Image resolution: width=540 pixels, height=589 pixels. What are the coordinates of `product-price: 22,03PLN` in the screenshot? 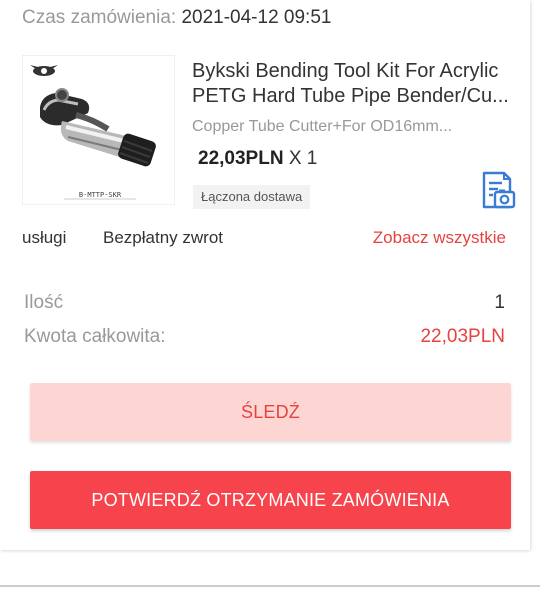 It's located at (241, 158).